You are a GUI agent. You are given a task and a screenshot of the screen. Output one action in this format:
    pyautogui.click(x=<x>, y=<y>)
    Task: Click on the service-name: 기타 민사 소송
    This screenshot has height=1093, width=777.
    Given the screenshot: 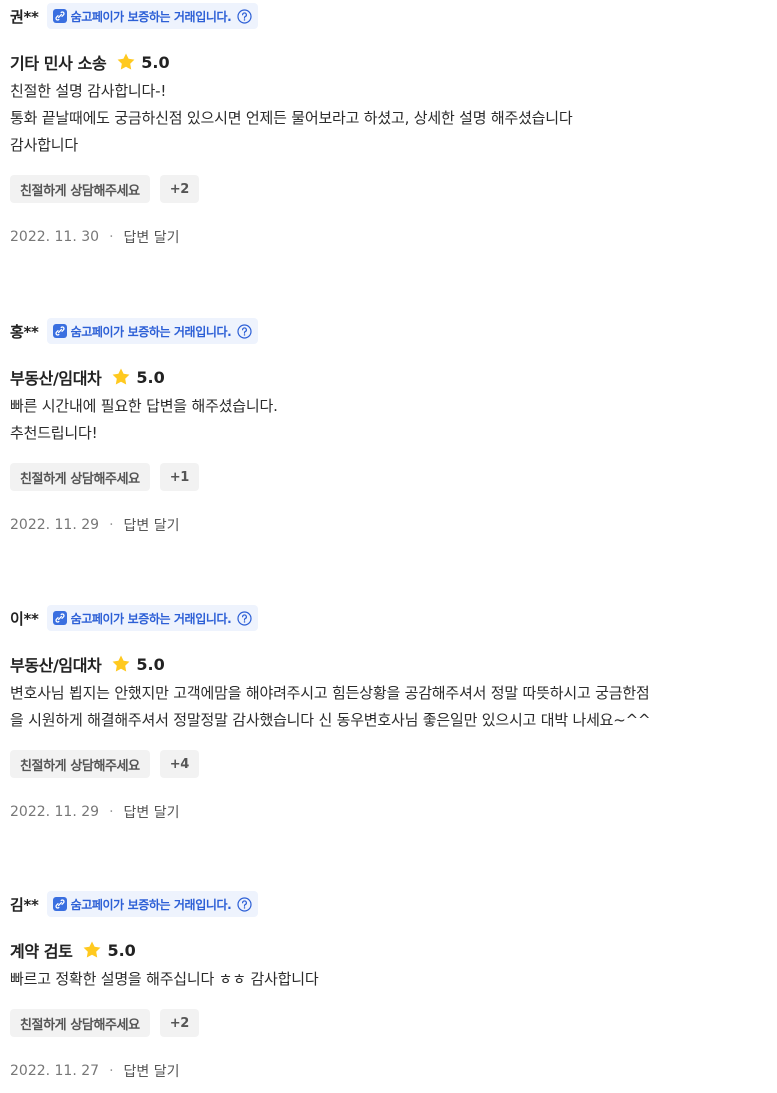 What is the action you would take?
    pyautogui.click(x=58, y=63)
    